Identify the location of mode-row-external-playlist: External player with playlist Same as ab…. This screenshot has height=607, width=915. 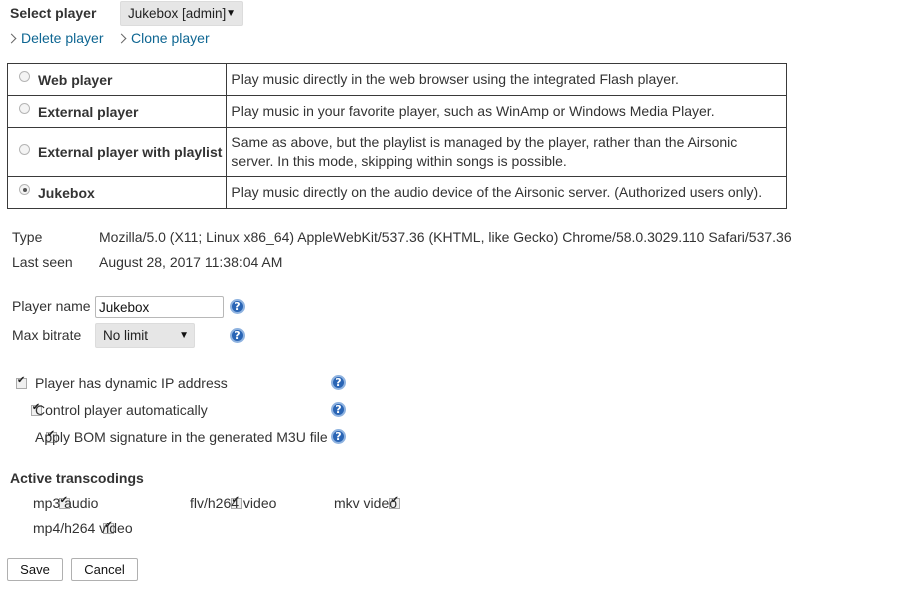
(396, 152).